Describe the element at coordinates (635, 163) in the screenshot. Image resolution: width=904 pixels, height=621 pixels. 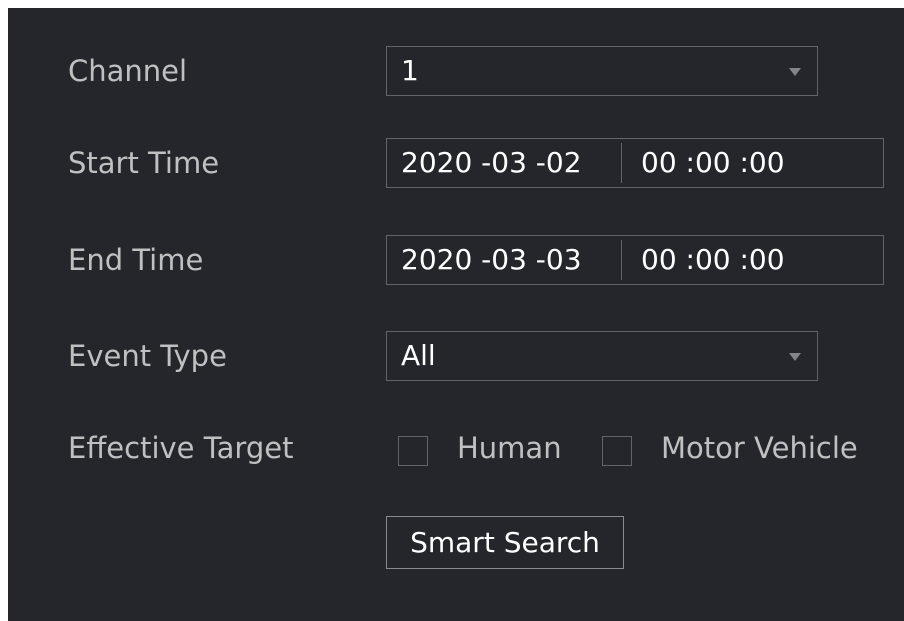
I see `start-time-field: 2020 -03 -02 00 :00 :00` at that location.